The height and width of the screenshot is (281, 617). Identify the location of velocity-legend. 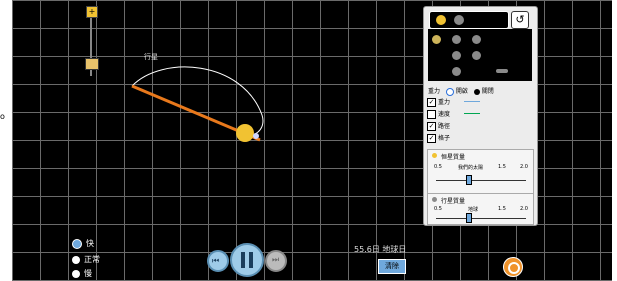
(472, 113).